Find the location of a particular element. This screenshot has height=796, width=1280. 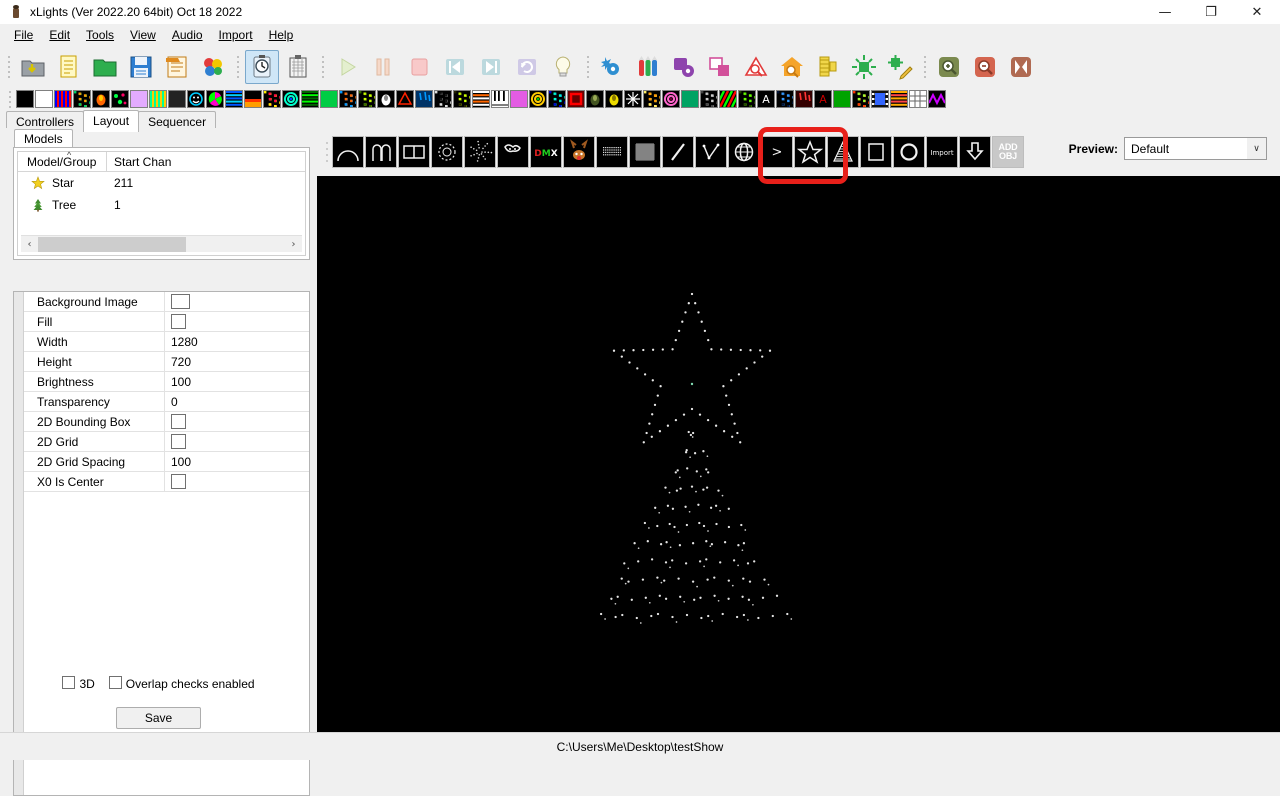

color-manager-icon is located at coordinates (648, 67).